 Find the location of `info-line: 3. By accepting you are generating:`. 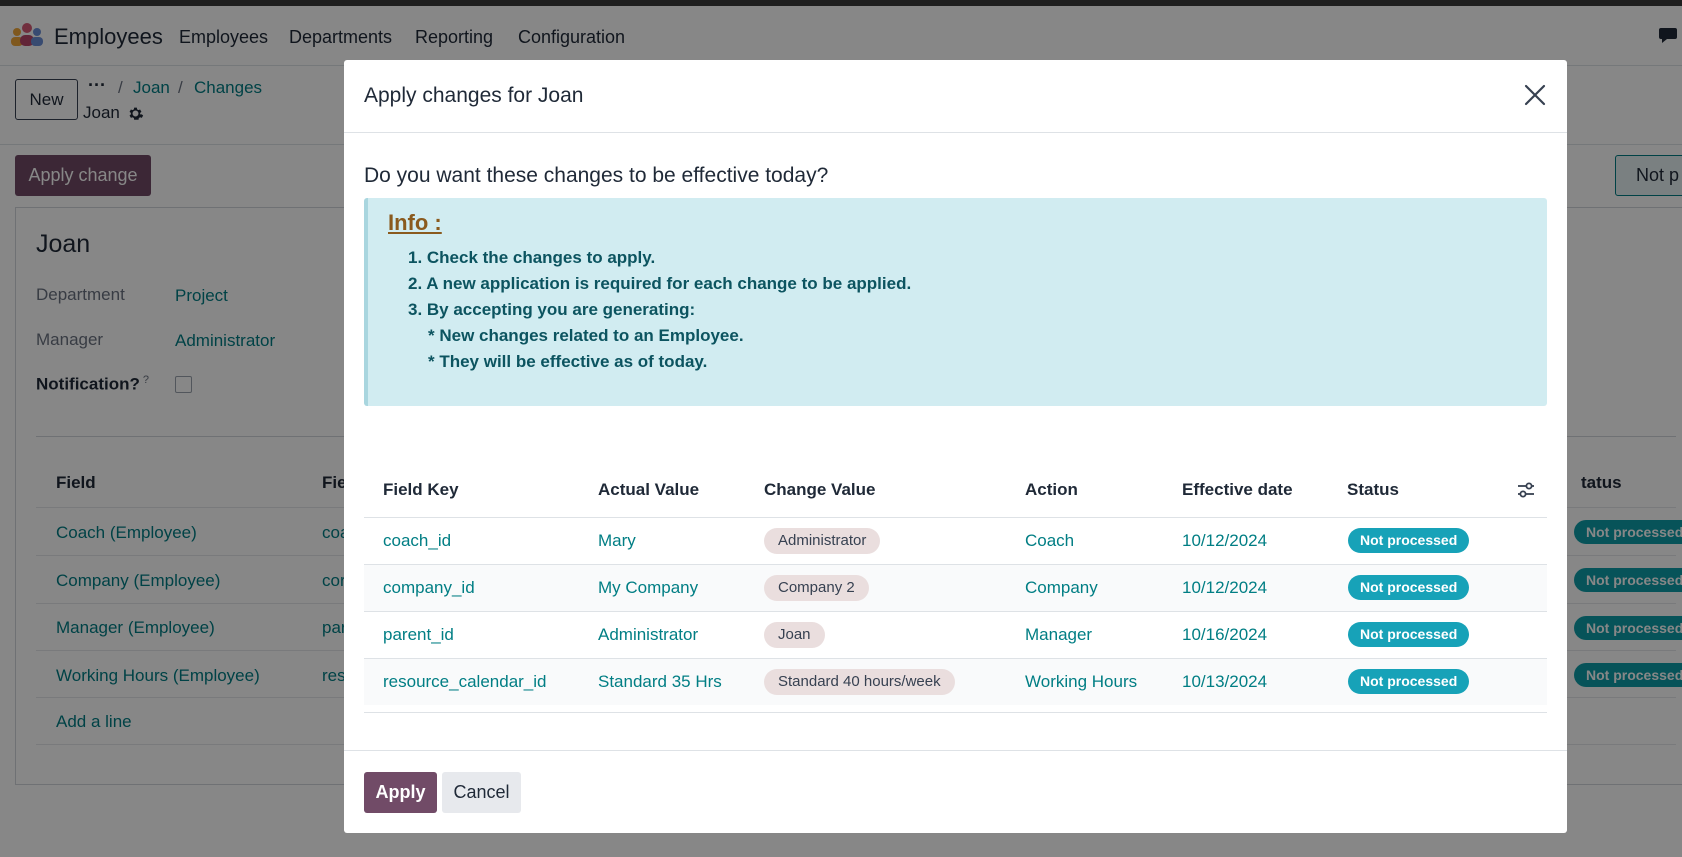

info-line: 3. By accepting you are generating: is located at coordinates (552, 309).